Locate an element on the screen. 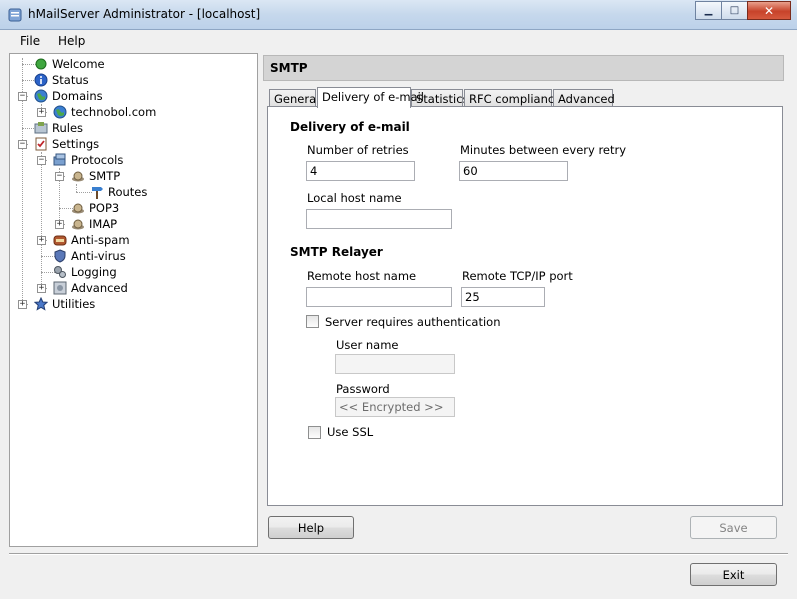 Image resolution: width=797 pixels, height=599 pixels. password-input: << Encrypted >> is located at coordinates (395, 407).